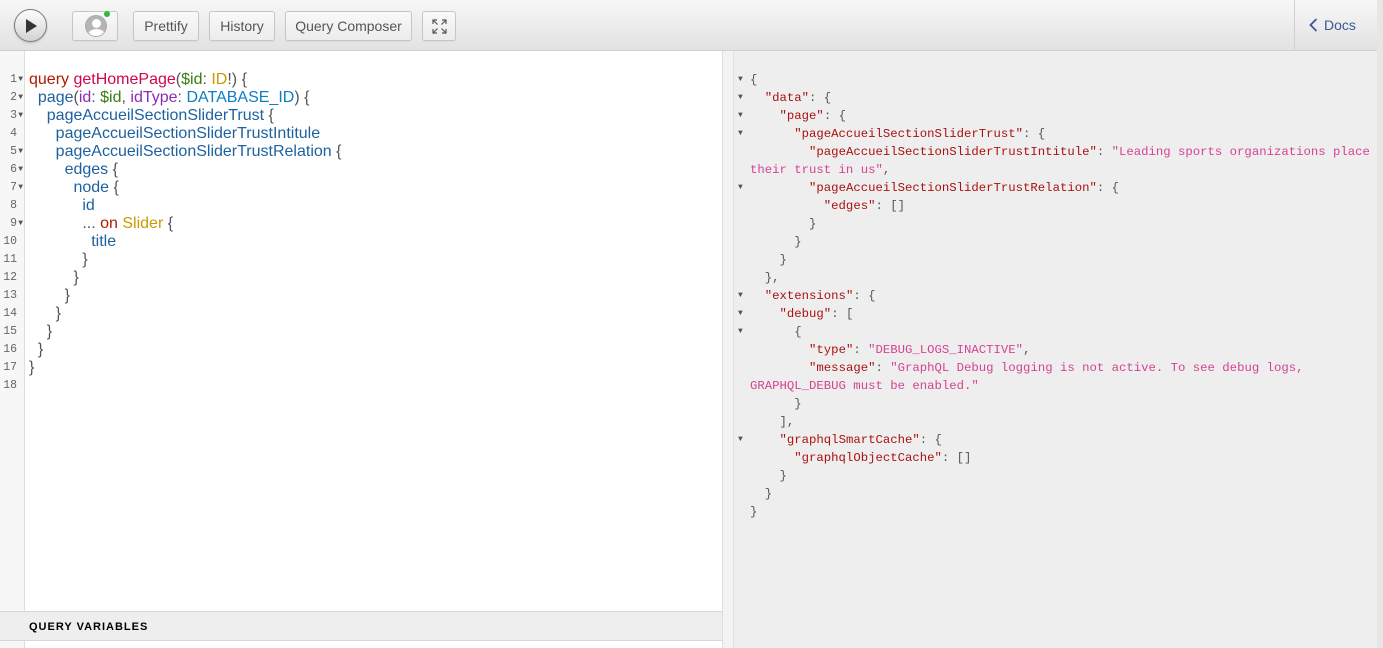  I want to click on code-line: query getHomePage($id: ID!) {, so click(138, 79).